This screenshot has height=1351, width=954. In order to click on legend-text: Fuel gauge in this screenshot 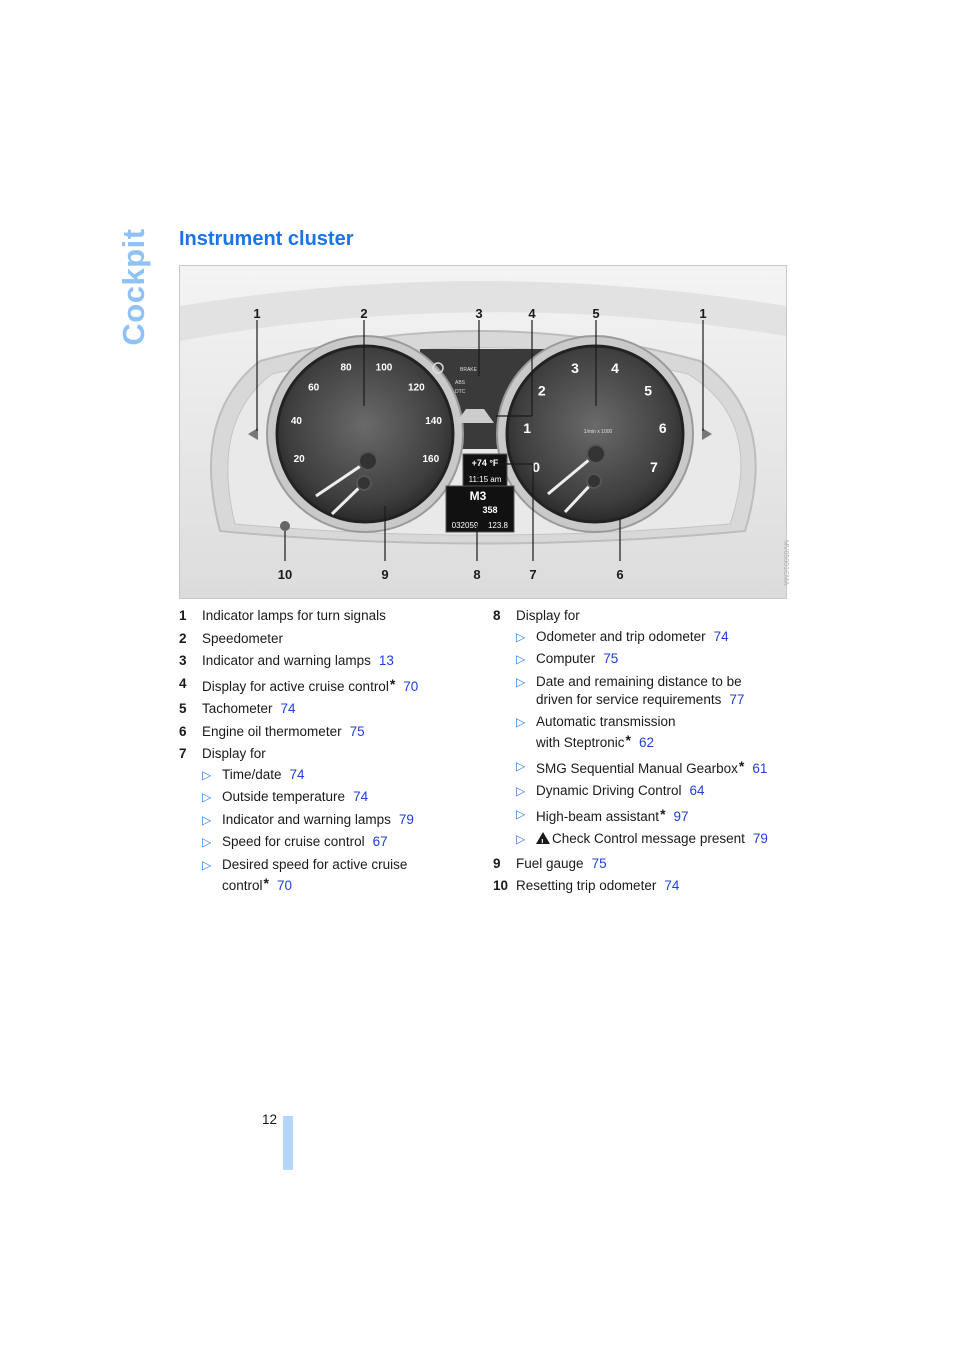, I will do `click(550, 863)`.